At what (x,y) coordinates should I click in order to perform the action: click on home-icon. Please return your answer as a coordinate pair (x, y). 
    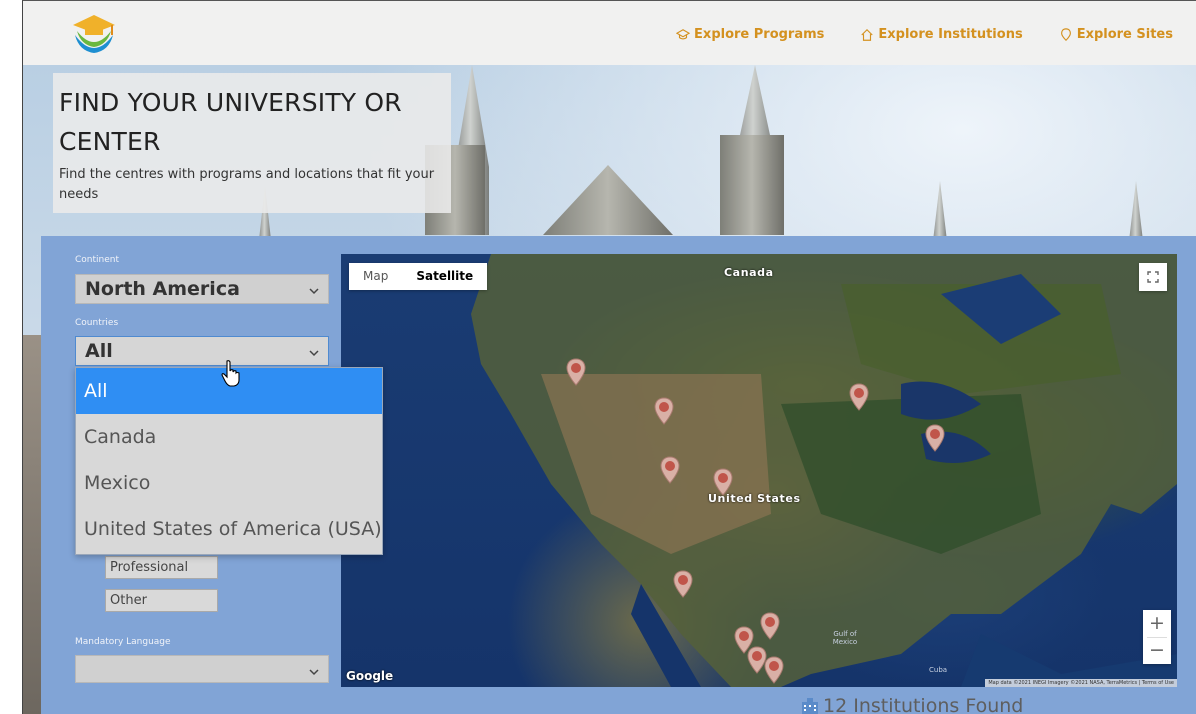
    Looking at the image, I should click on (867, 34).